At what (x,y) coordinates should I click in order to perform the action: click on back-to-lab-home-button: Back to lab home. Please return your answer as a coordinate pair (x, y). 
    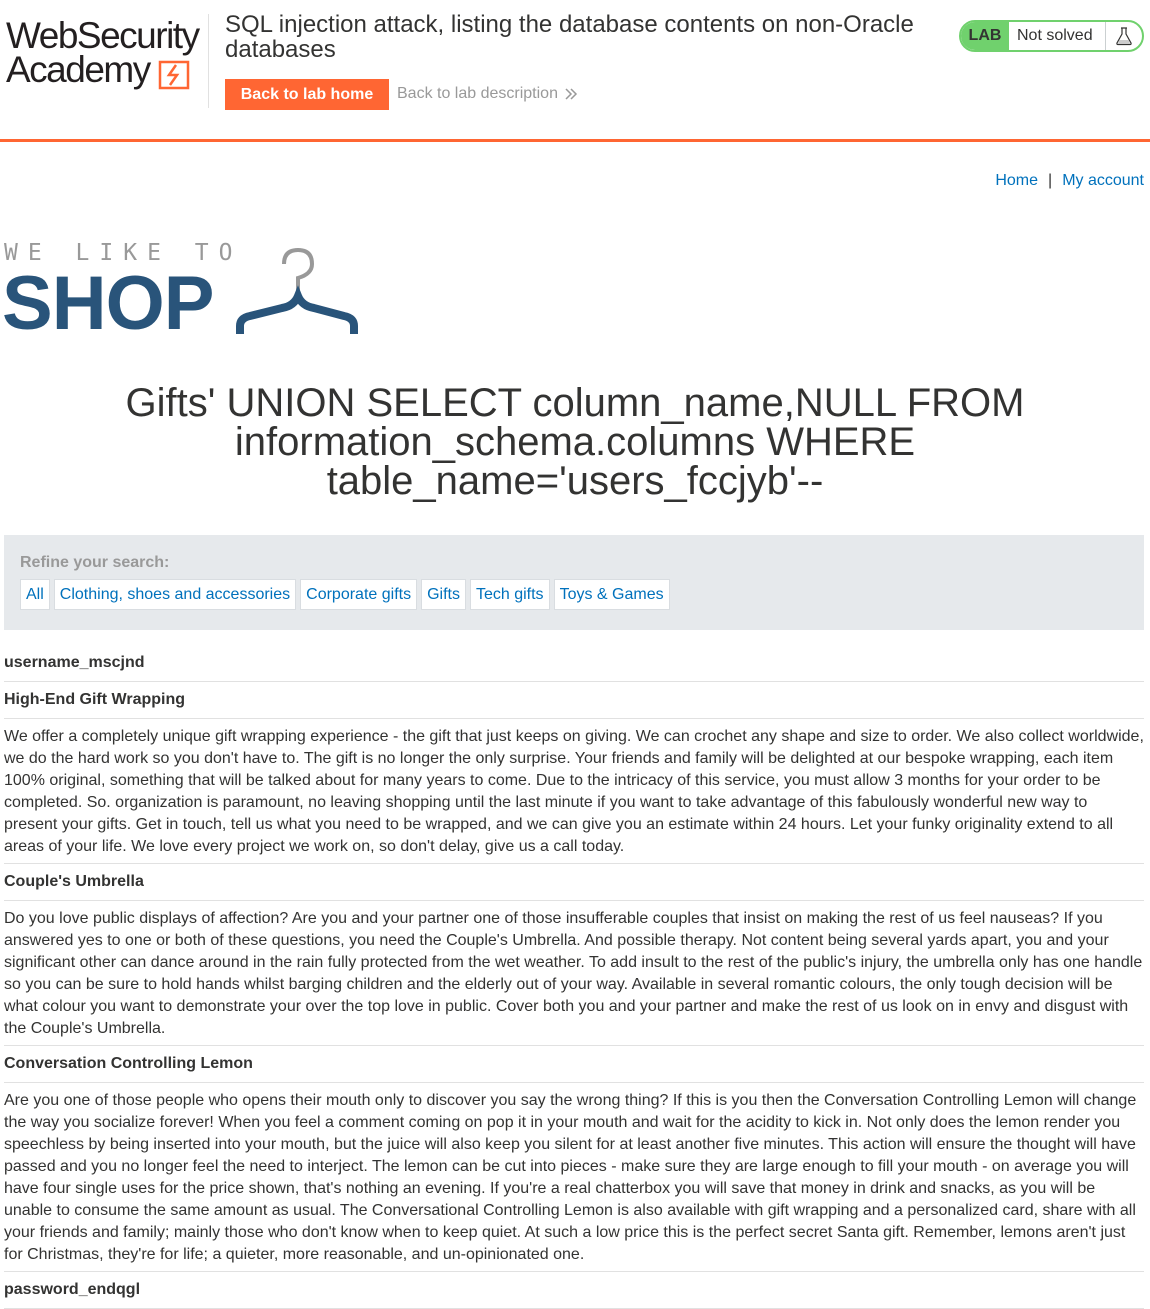
    Looking at the image, I should click on (307, 94).